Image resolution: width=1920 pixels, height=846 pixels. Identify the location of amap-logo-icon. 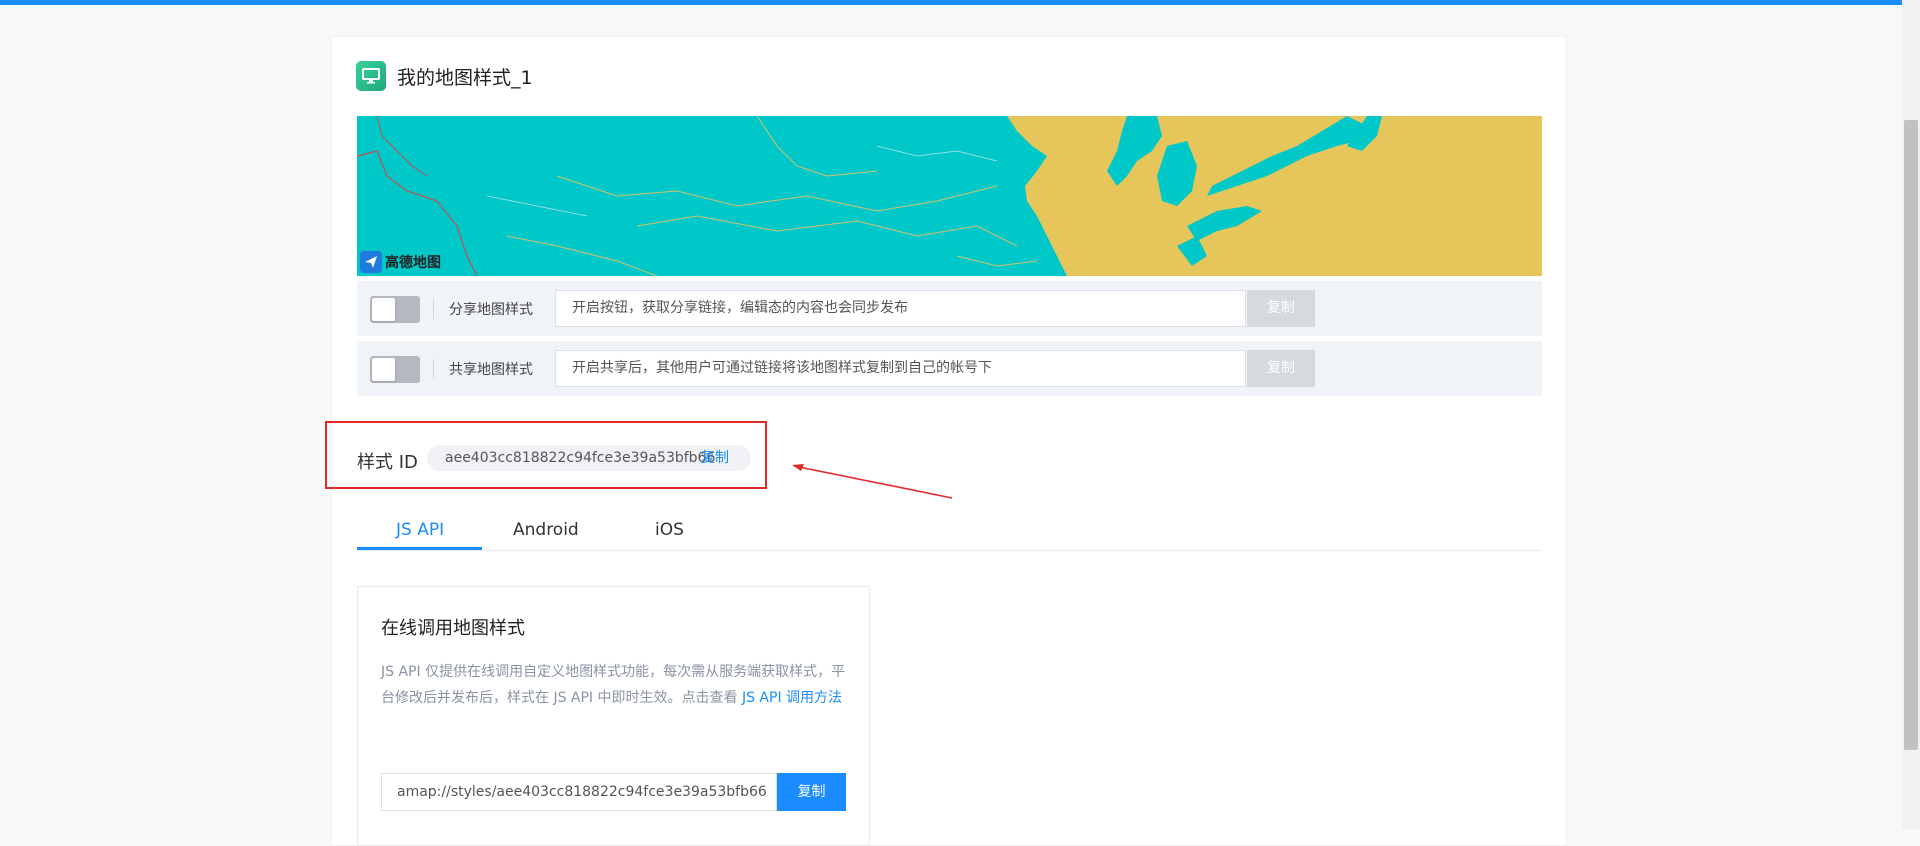
(371, 262).